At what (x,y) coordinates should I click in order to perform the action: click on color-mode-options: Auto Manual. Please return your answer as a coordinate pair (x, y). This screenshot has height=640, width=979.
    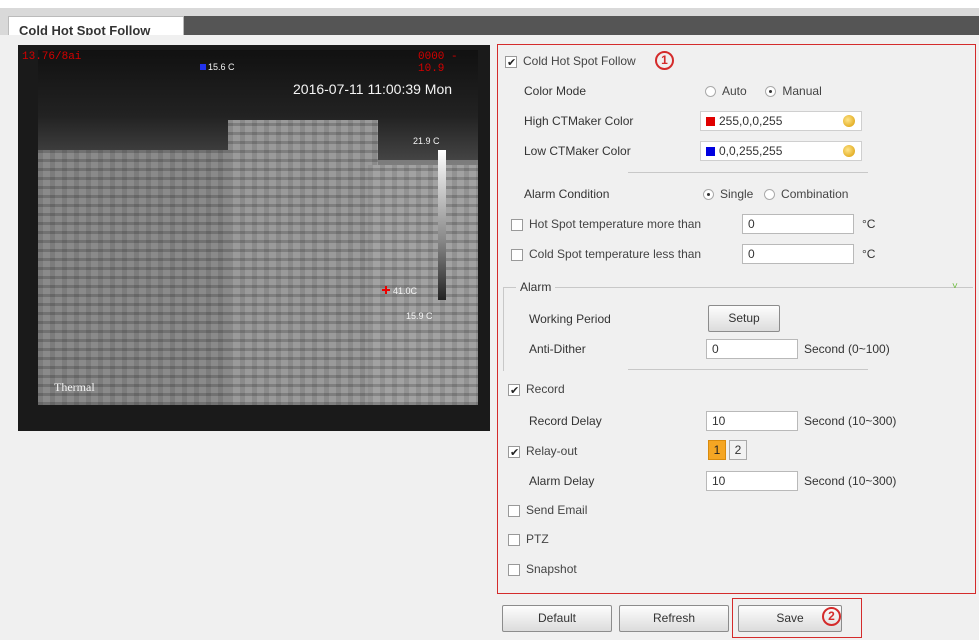
    Looking at the image, I should click on (763, 91).